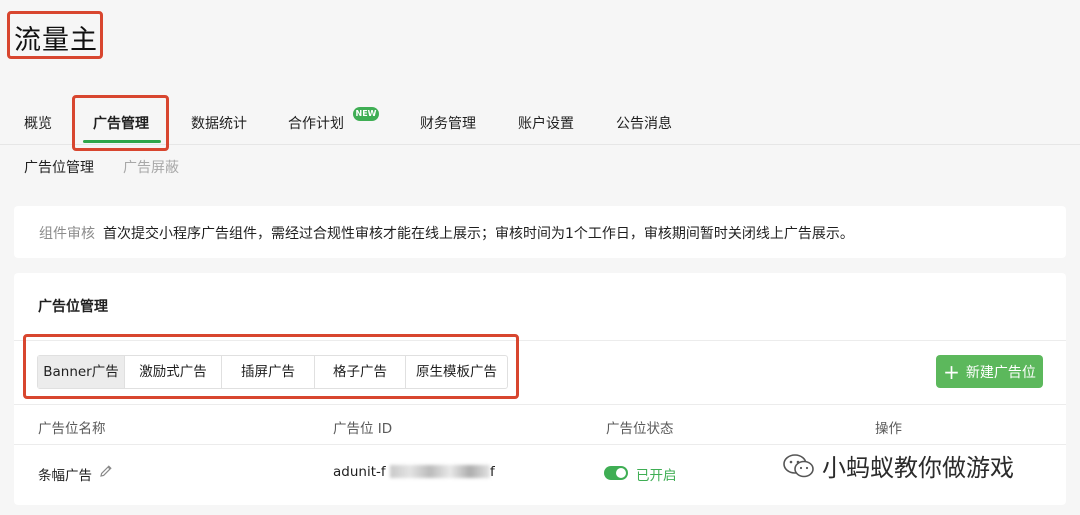 Image resolution: width=1080 pixels, height=515 pixels. Describe the element at coordinates (540, 404) in the screenshot. I see `table-top-divider` at that location.